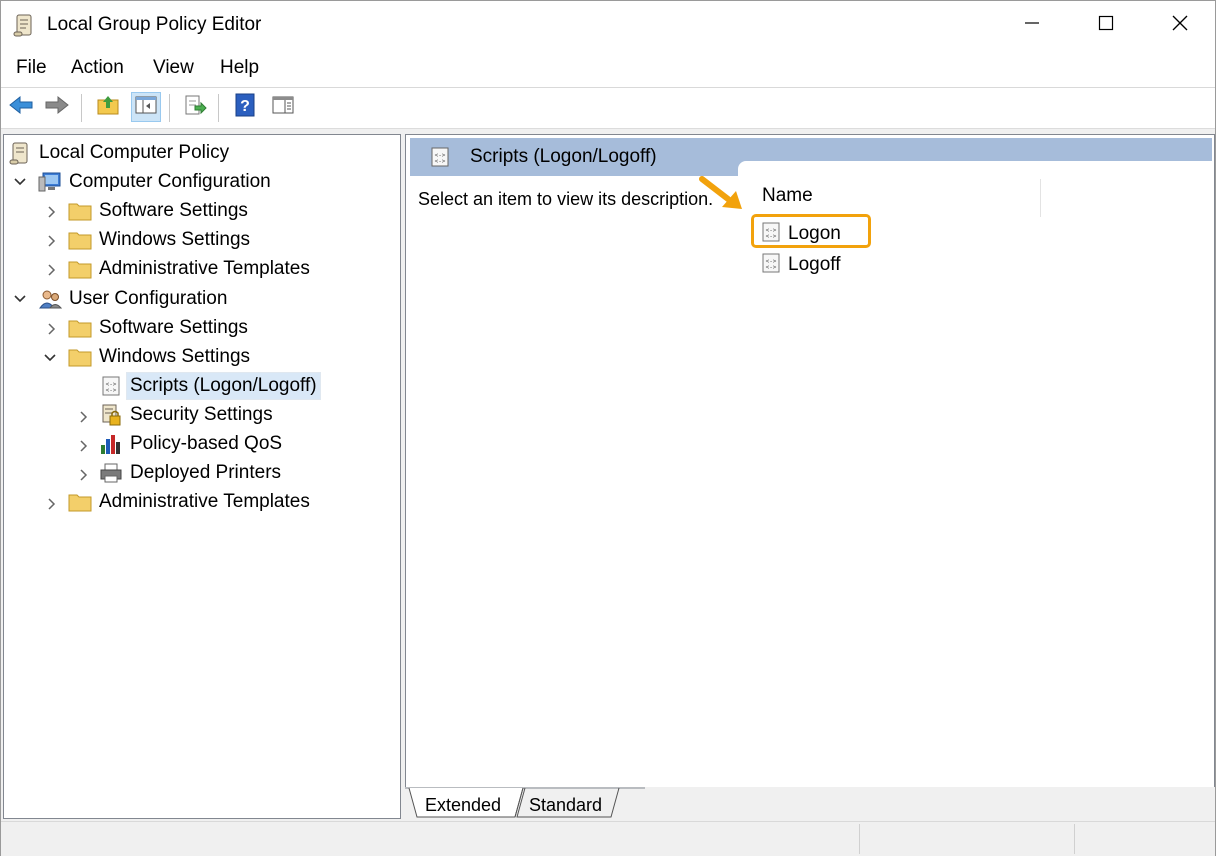  What do you see at coordinates (223, 386) in the screenshot?
I see `tree-label: Scripts (Logon/Logoff)` at bounding box center [223, 386].